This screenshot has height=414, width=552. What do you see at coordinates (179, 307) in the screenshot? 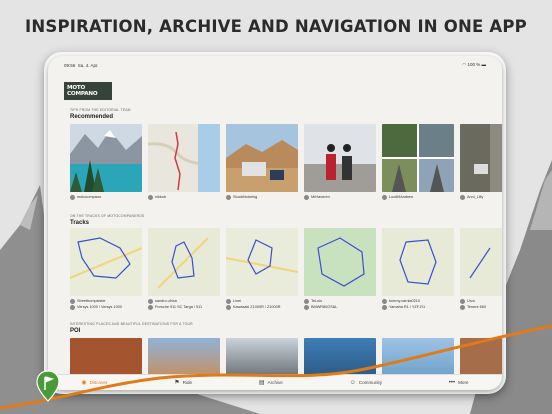
I see `track-vehicle: Porsche 911 SC Targa / 911` at bounding box center [179, 307].